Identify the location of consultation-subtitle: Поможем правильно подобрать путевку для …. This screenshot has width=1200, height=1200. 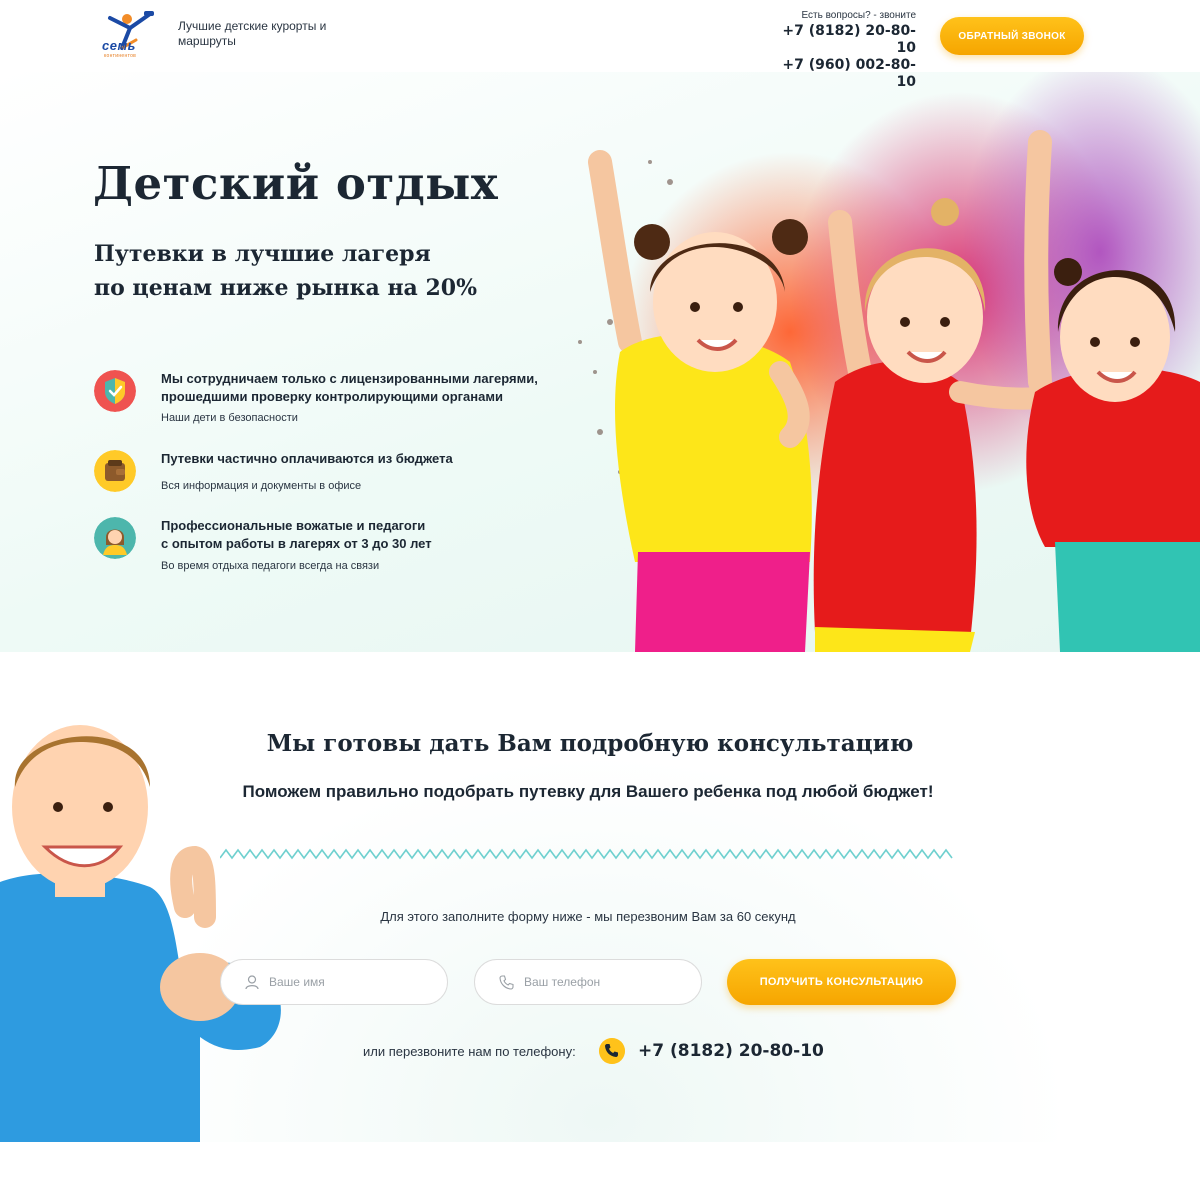
(588, 791).